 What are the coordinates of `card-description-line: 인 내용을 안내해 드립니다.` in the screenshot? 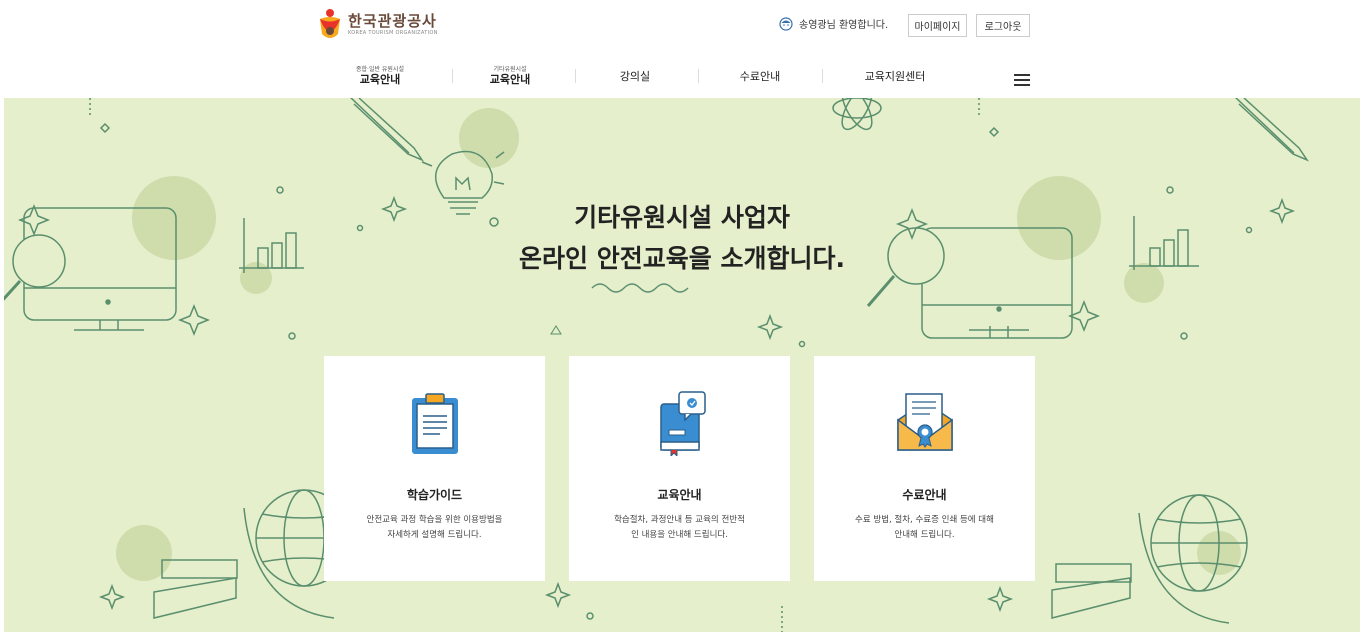 It's located at (679, 535).